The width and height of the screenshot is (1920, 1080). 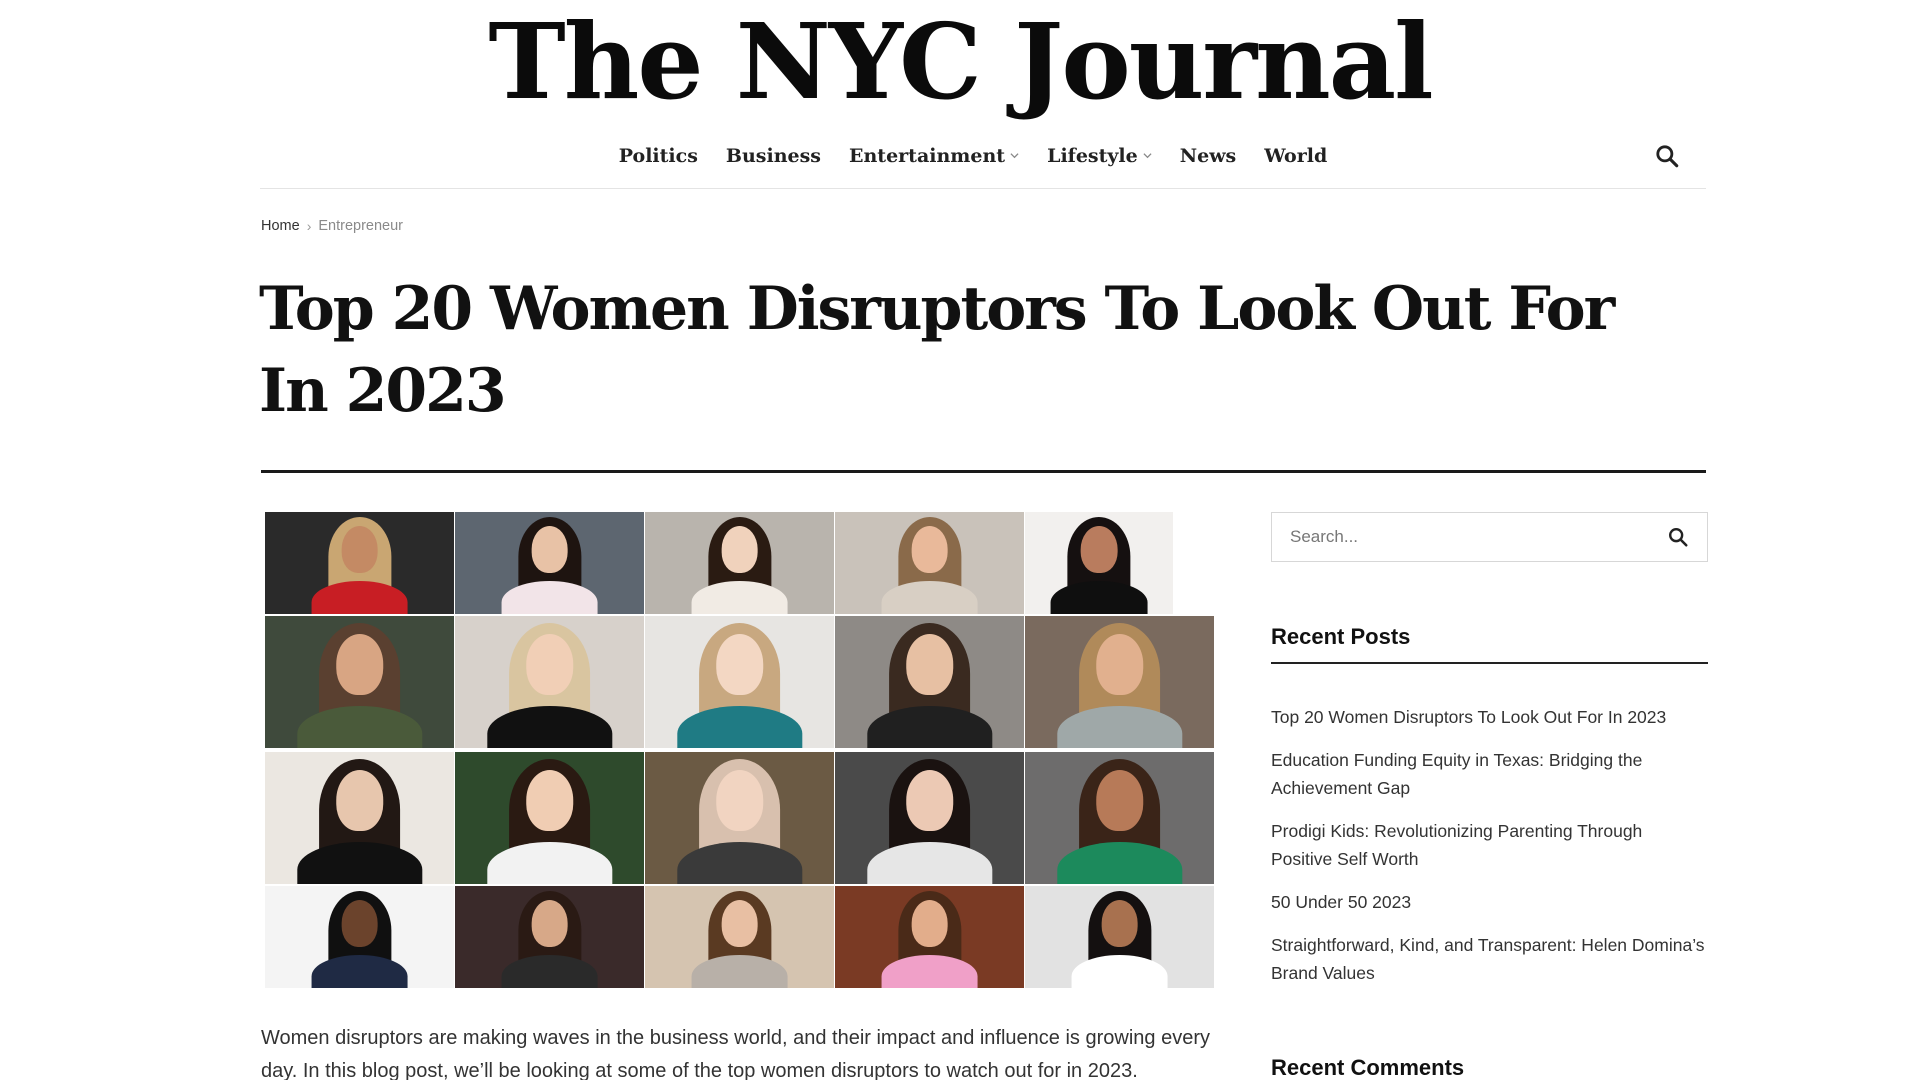 What do you see at coordinates (927, 155) in the screenshot?
I see `nav-item-label: Entertainment` at bounding box center [927, 155].